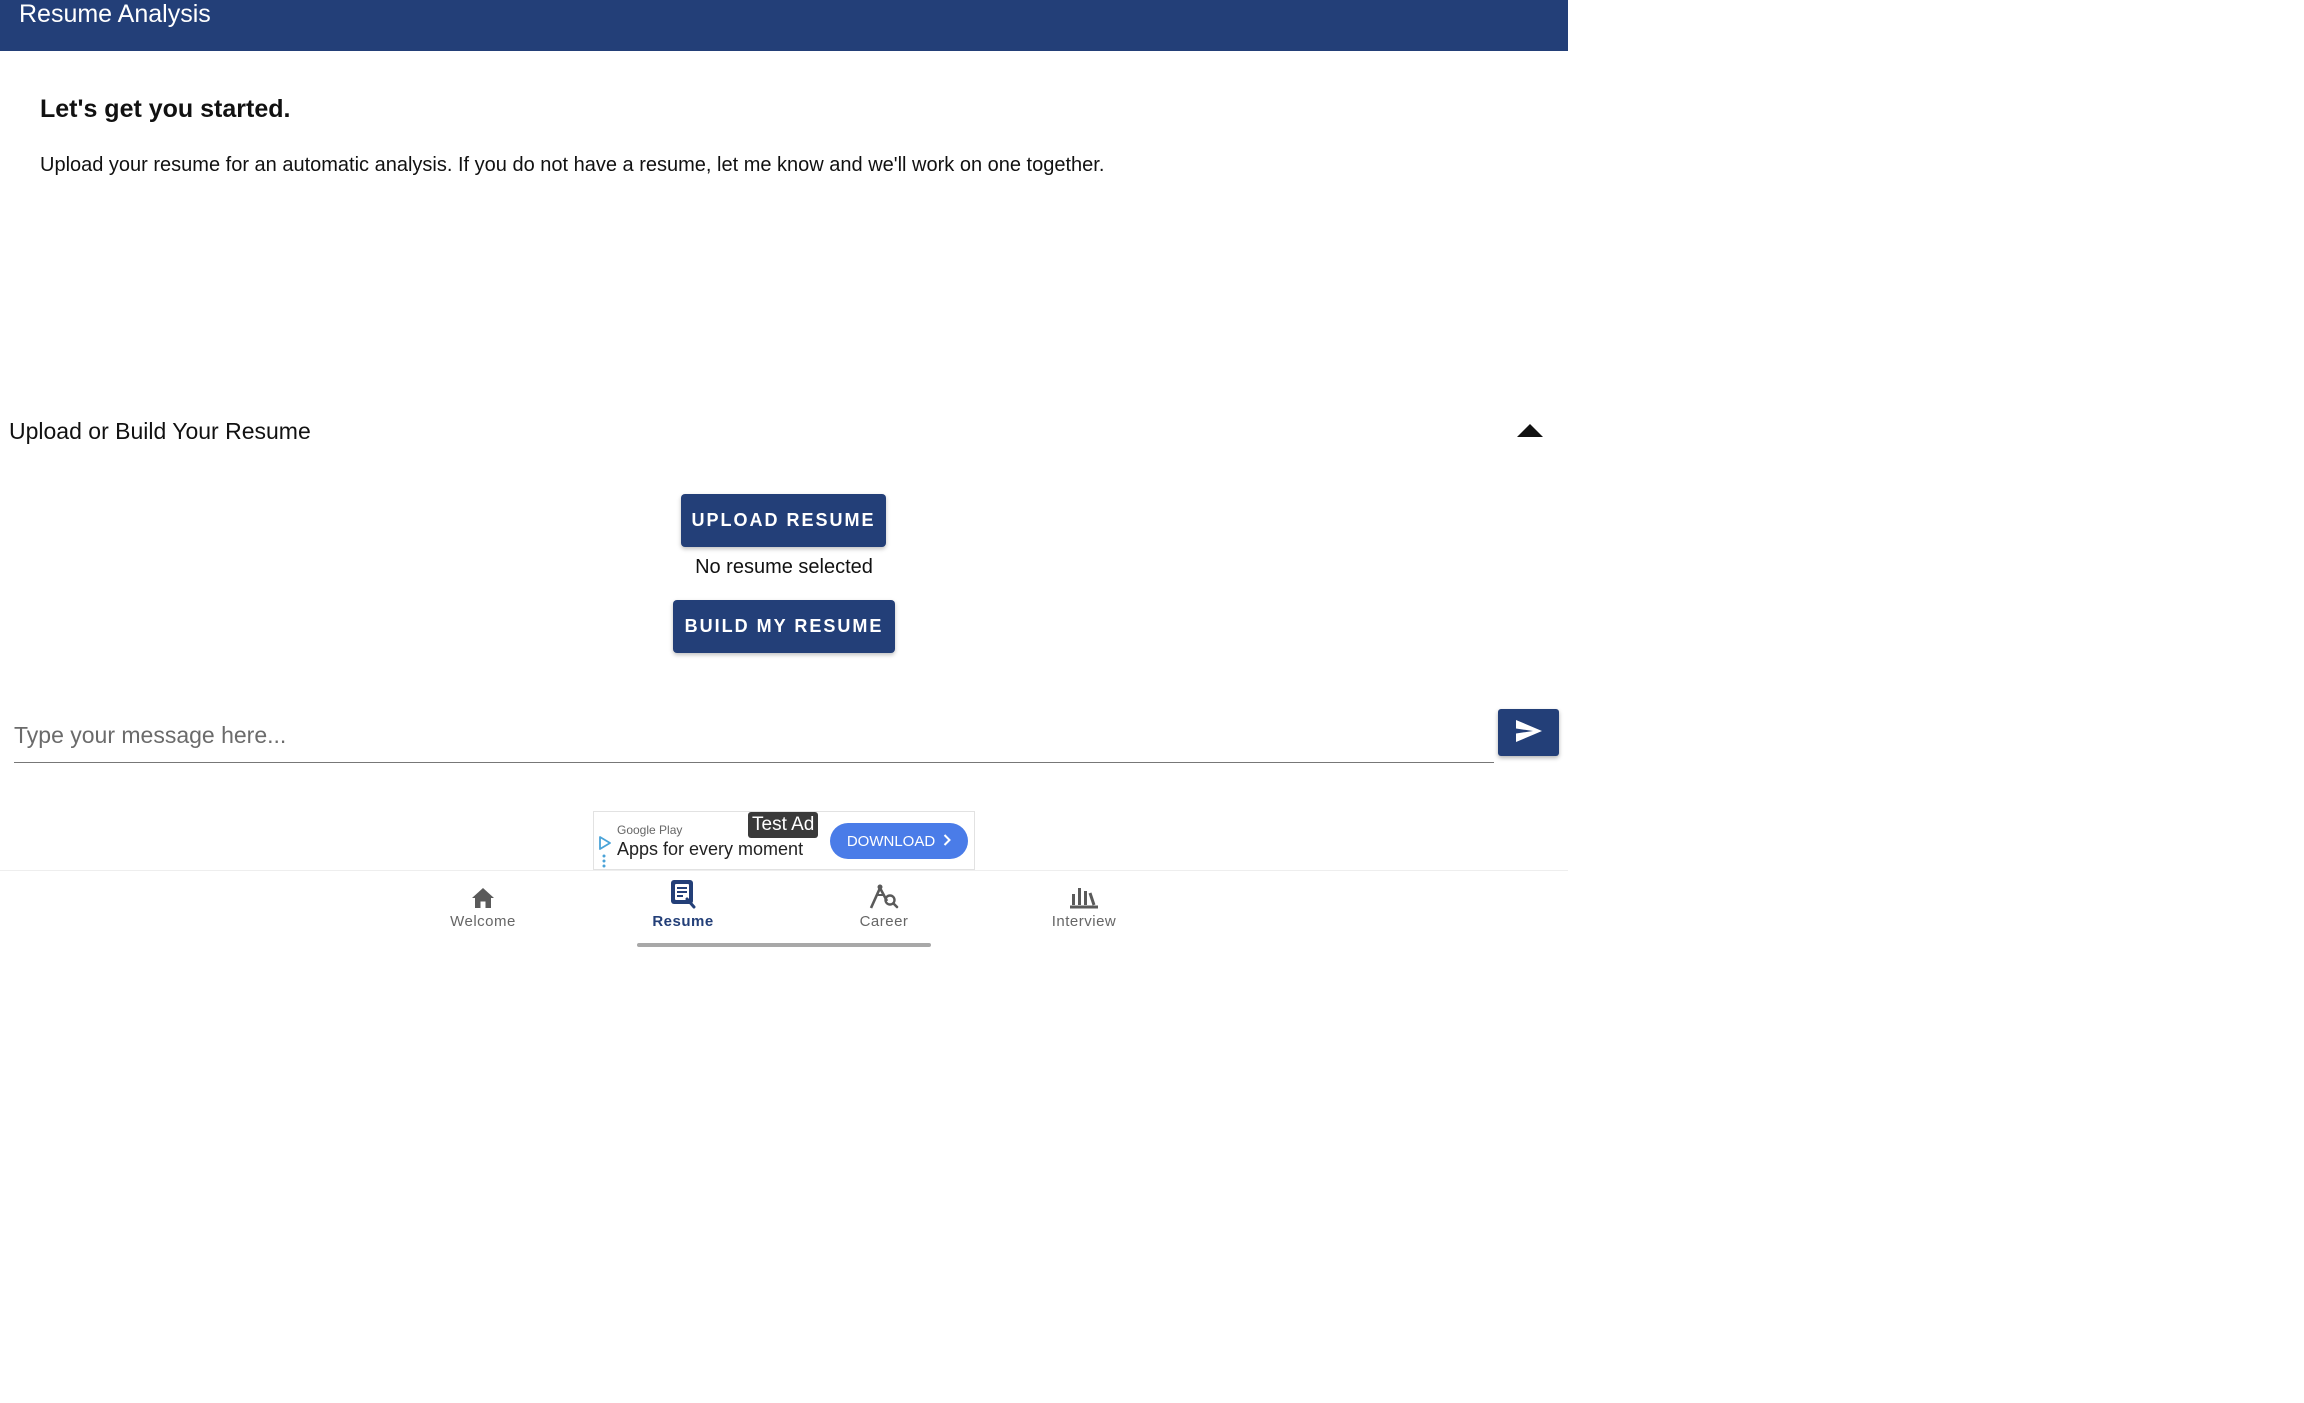 Image resolution: width=2304 pixels, height=1403 pixels. What do you see at coordinates (783, 520) in the screenshot?
I see `upload-resume-button: UPLOAD RESUME` at bounding box center [783, 520].